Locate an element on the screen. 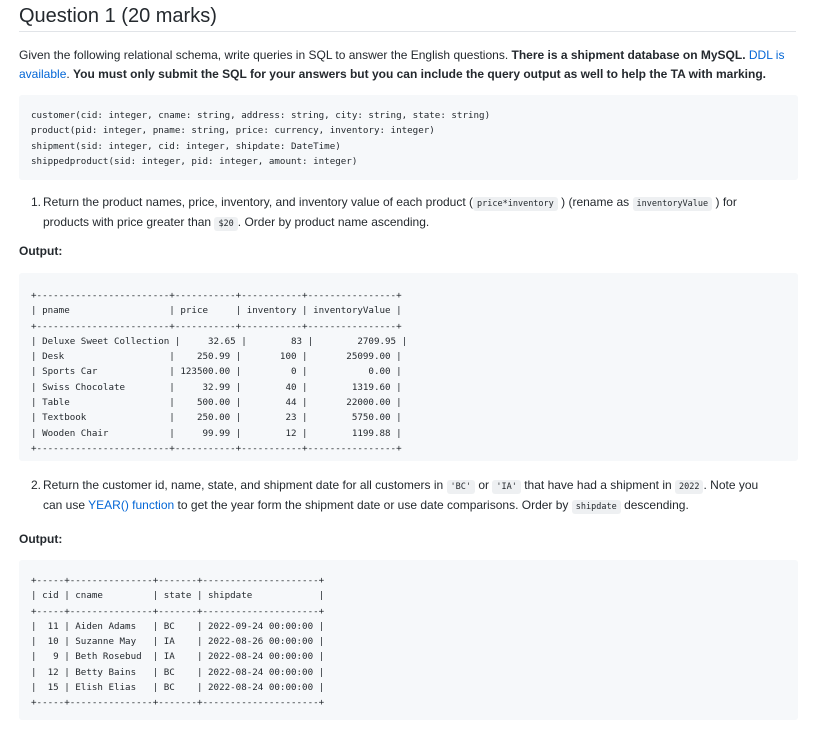  q1-text-b: ) (rename as is located at coordinates (595, 202).